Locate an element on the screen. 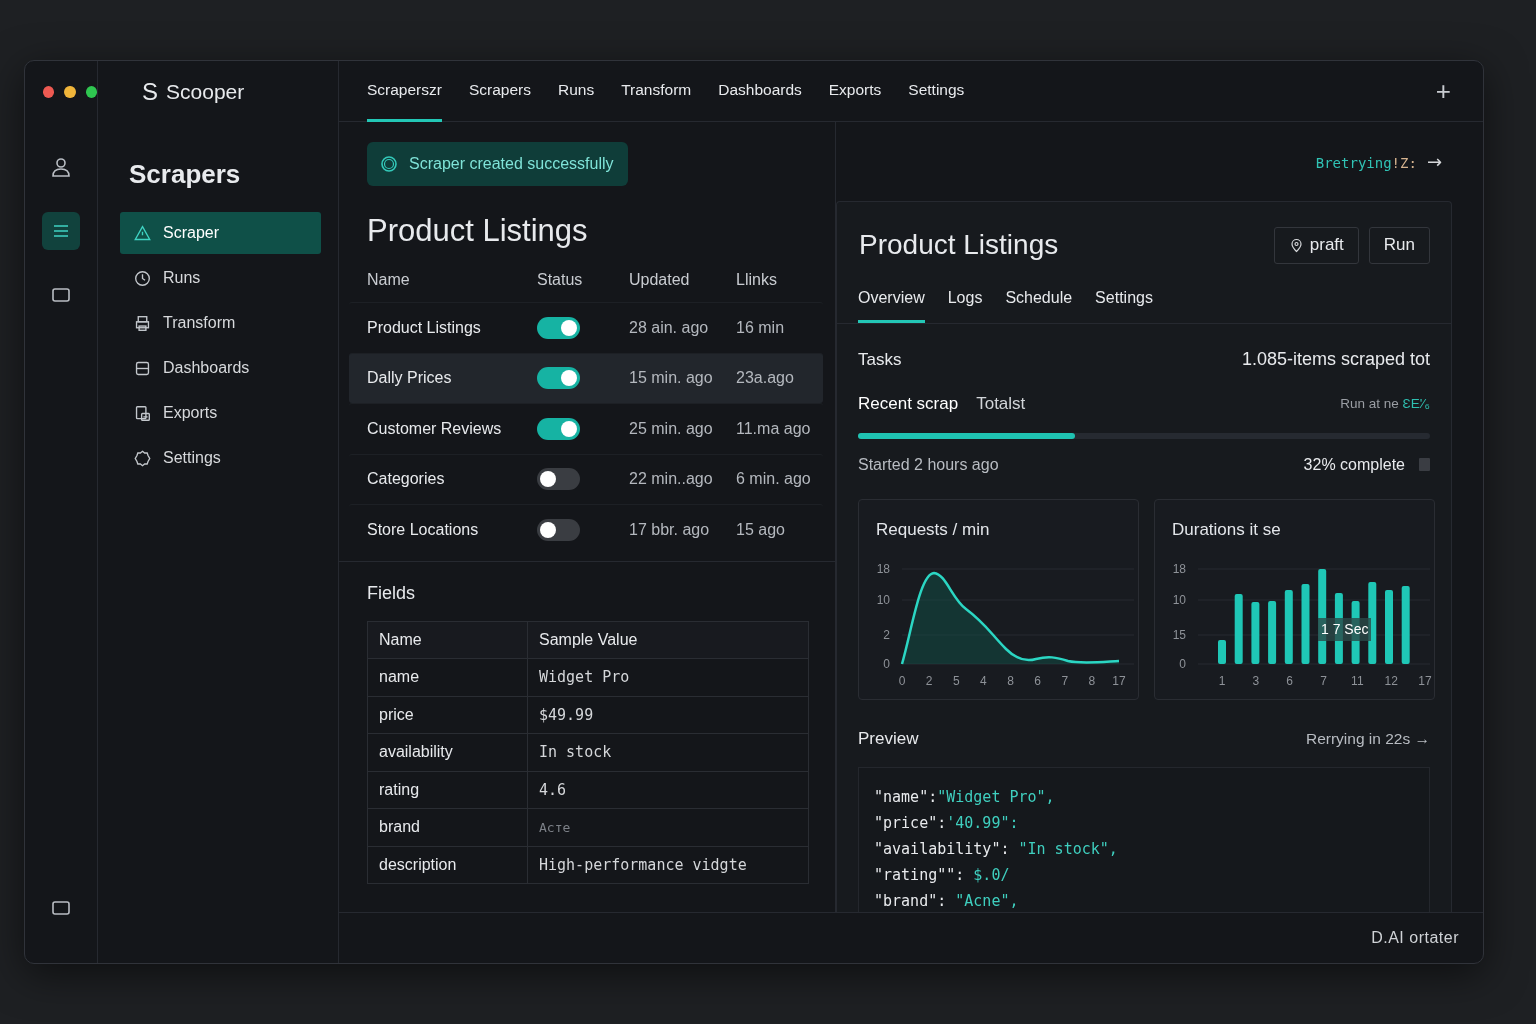 The image size is (1536, 1024). person-icon is located at coordinates (61, 167).